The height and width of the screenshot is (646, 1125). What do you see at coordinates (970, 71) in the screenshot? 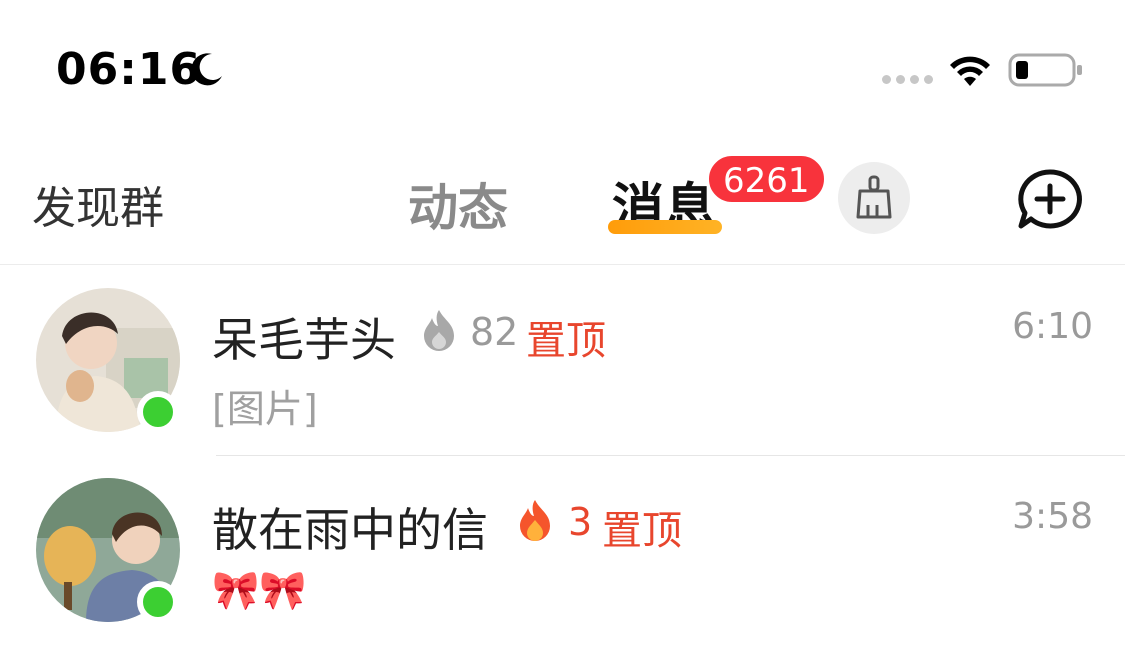
I see `wifi-icon` at bounding box center [970, 71].